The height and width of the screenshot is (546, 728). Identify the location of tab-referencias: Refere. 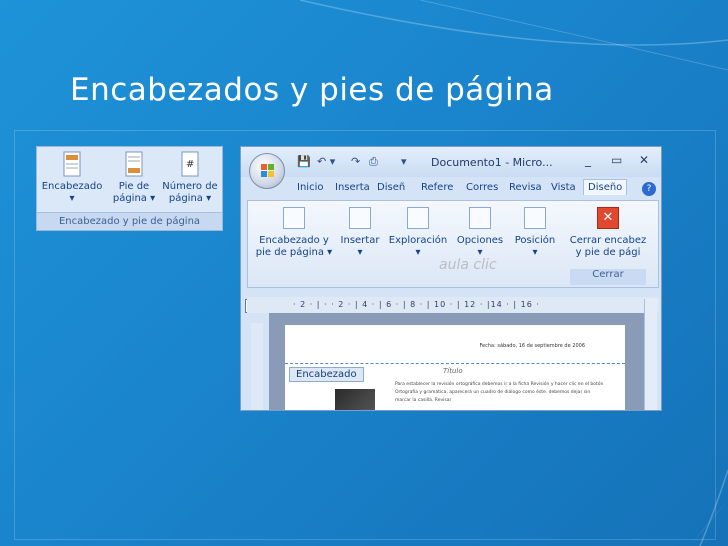
(437, 187).